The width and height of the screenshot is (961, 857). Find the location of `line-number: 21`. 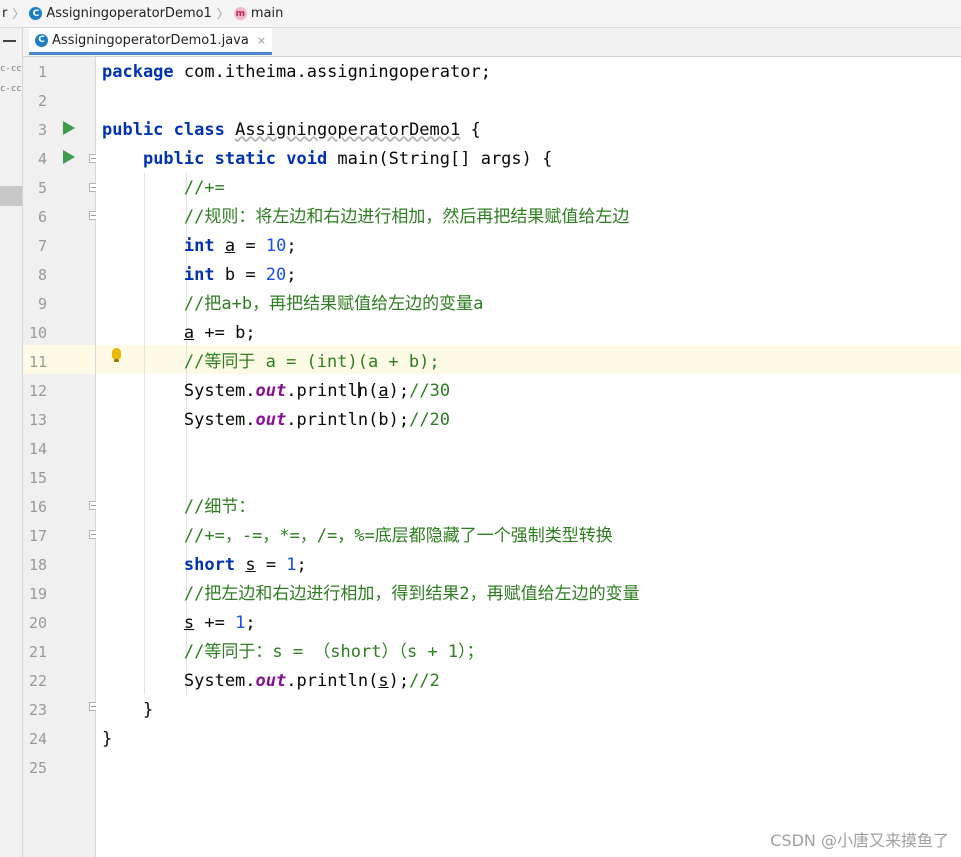

line-number: 21 is located at coordinates (37, 652).